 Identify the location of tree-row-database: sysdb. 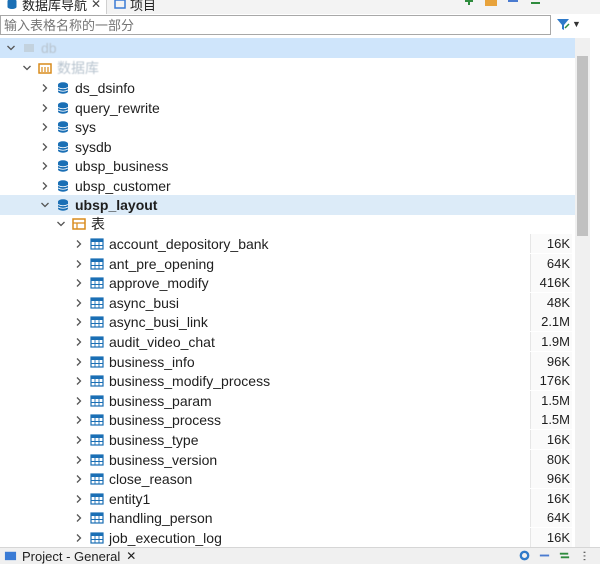
(287, 147).